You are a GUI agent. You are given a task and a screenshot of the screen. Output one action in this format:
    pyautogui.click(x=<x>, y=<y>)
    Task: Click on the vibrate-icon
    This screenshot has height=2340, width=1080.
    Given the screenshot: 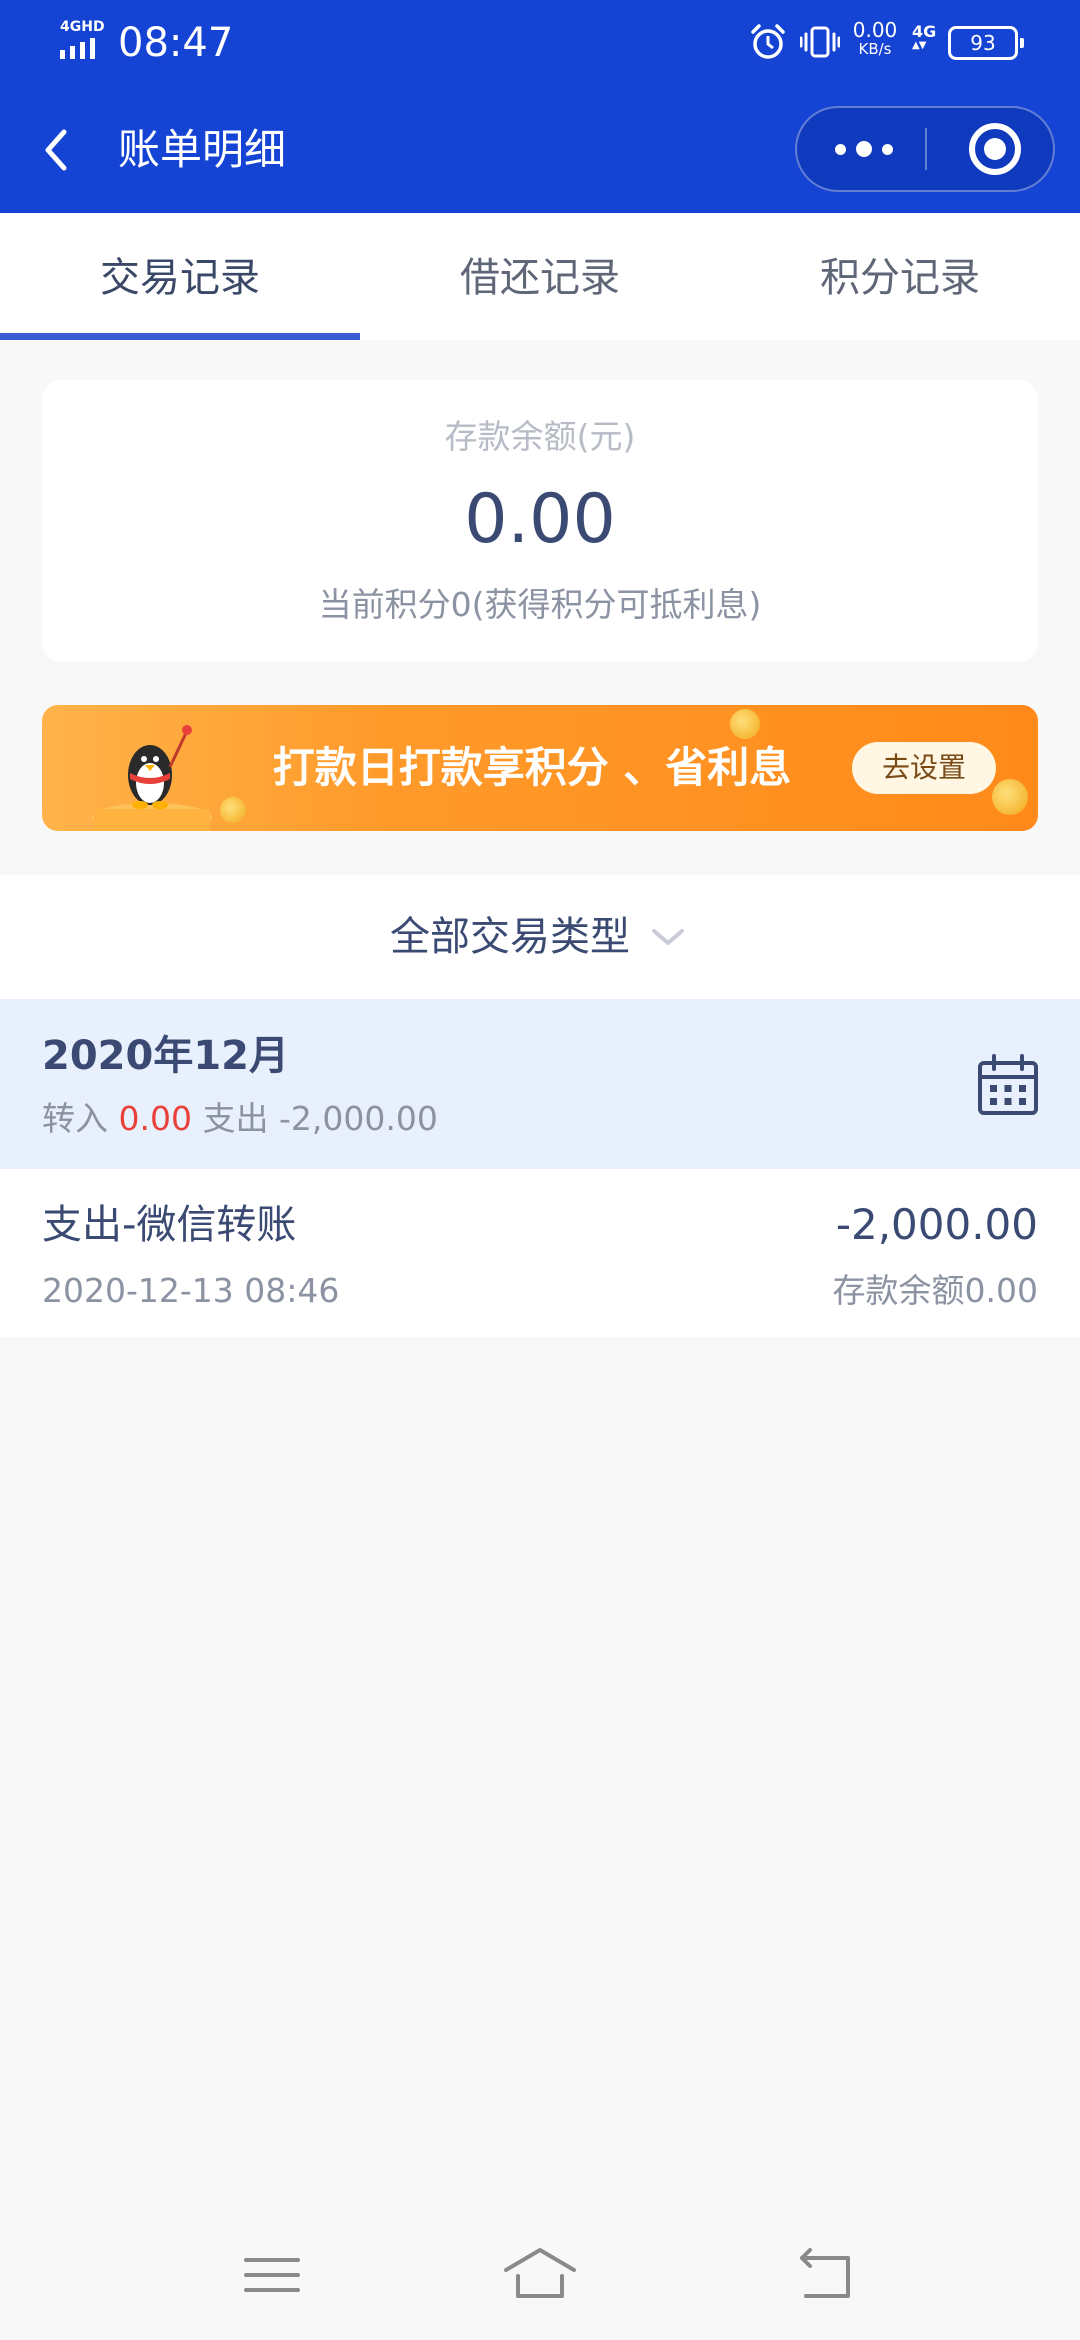 What is the action you would take?
    pyautogui.click(x=820, y=42)
    